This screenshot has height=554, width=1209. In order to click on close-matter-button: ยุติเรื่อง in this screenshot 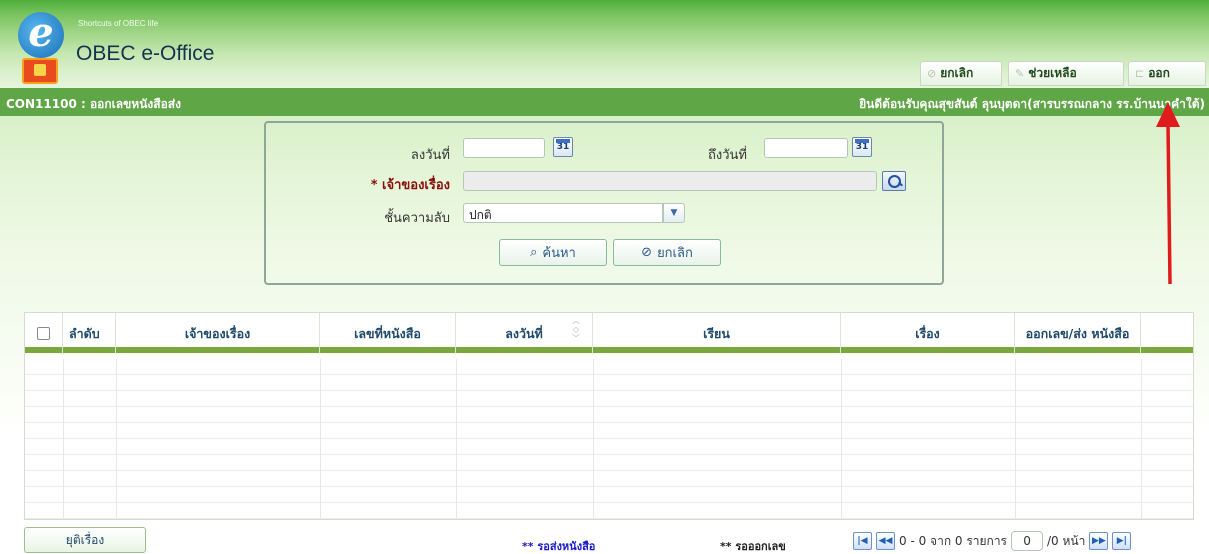, I will do `click(85, 540)`.